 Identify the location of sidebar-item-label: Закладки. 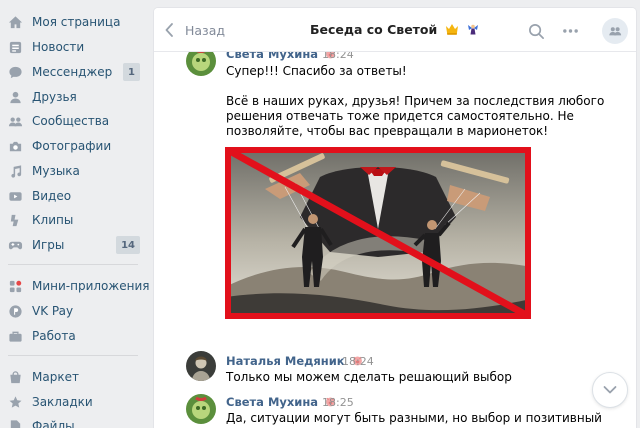
(62, 402).